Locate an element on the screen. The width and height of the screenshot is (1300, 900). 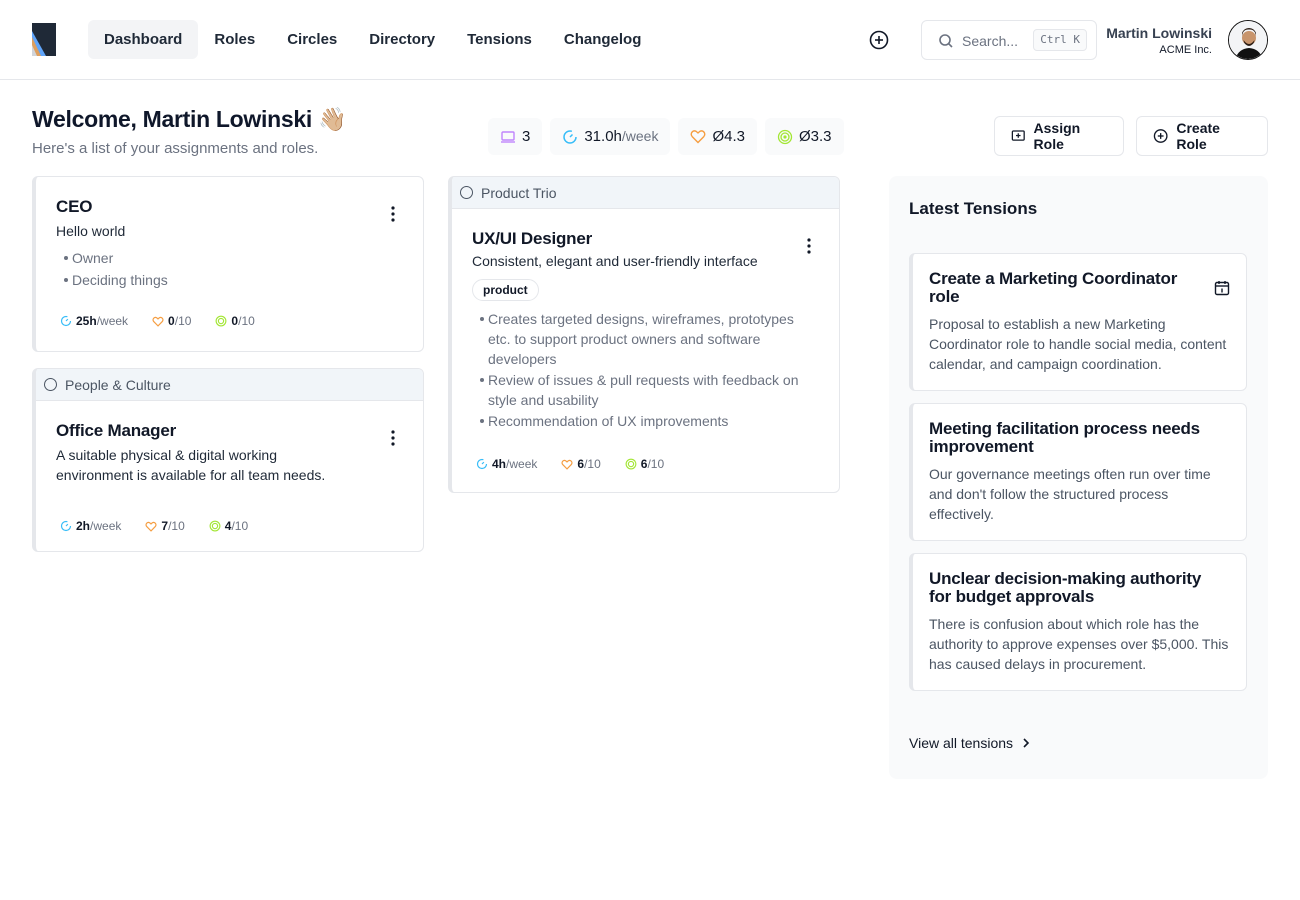
metric-hours: 2h/week is located at coordinates (90, 526).